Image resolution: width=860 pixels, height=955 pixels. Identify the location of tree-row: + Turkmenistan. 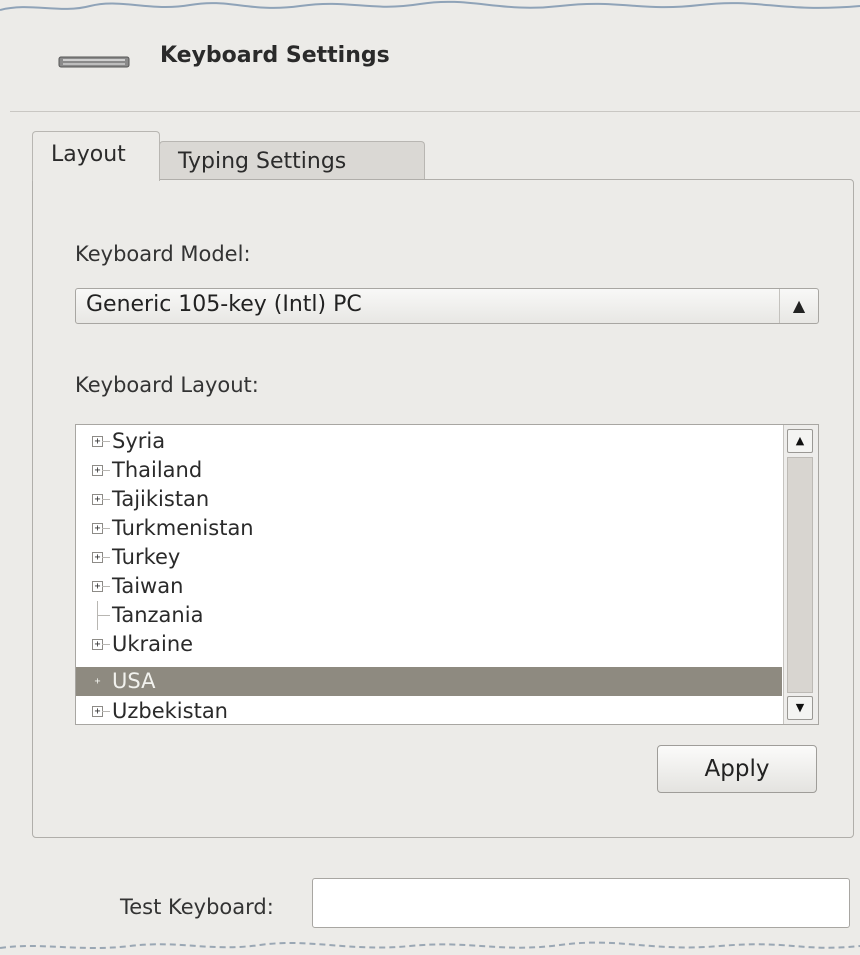
(429, 528).